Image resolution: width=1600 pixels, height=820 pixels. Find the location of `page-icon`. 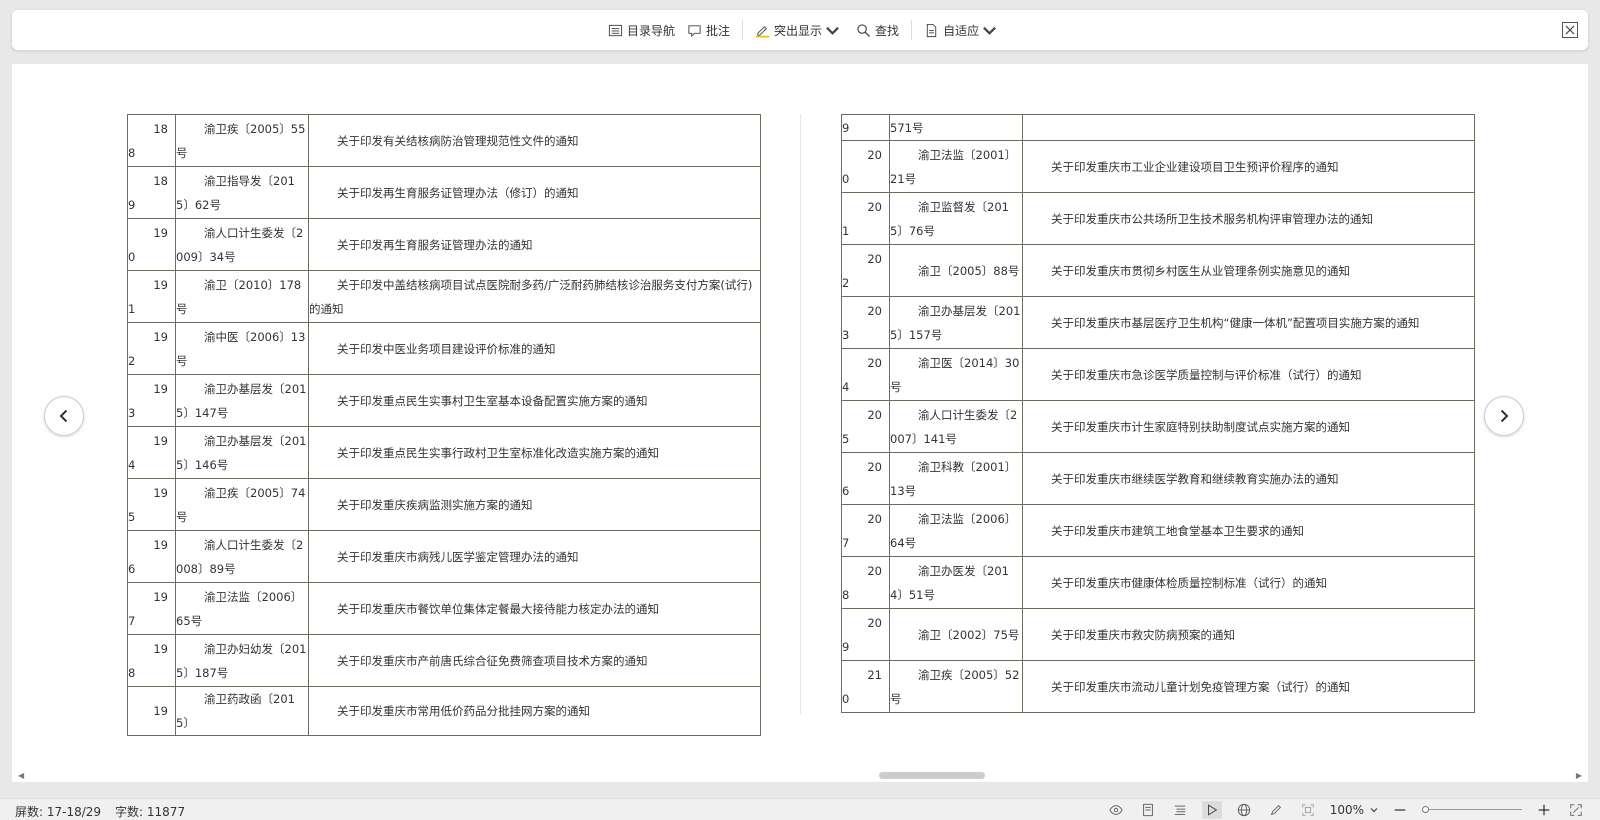

page-icon is located at coordinates (1147, 810).